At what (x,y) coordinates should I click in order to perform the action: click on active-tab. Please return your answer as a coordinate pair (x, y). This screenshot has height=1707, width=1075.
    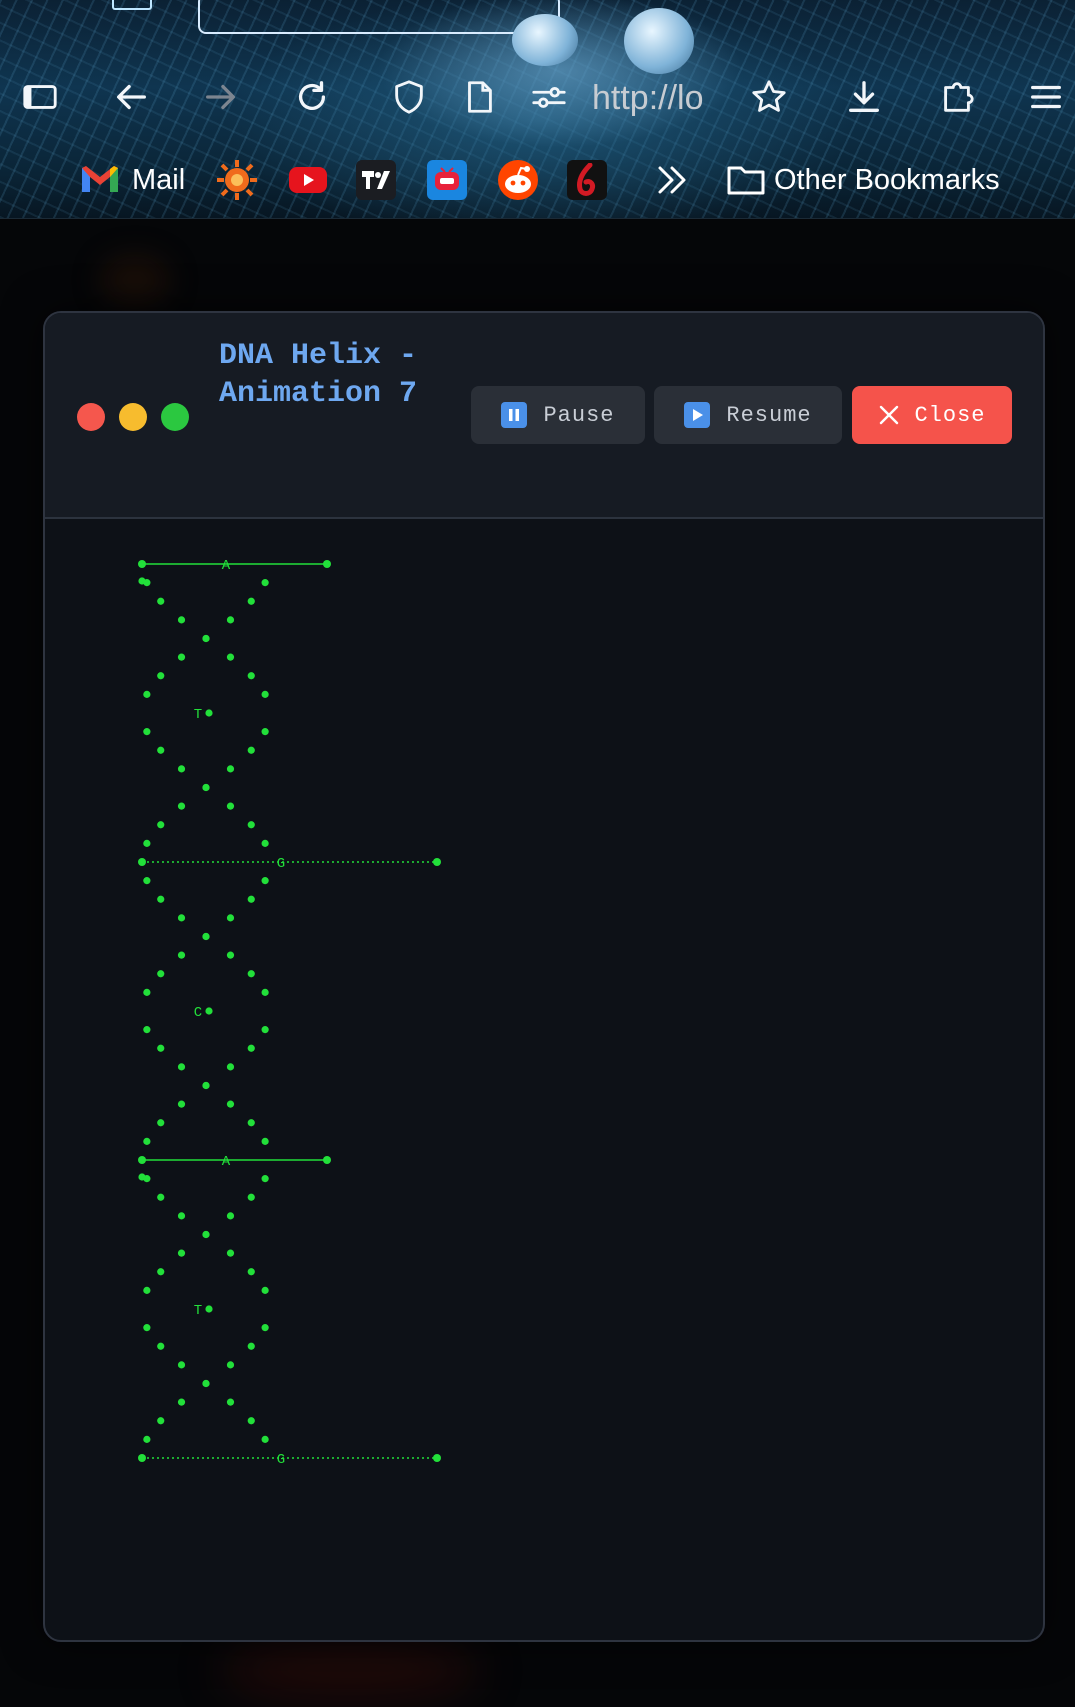
    Looking at the image, I should click on (379, 17).